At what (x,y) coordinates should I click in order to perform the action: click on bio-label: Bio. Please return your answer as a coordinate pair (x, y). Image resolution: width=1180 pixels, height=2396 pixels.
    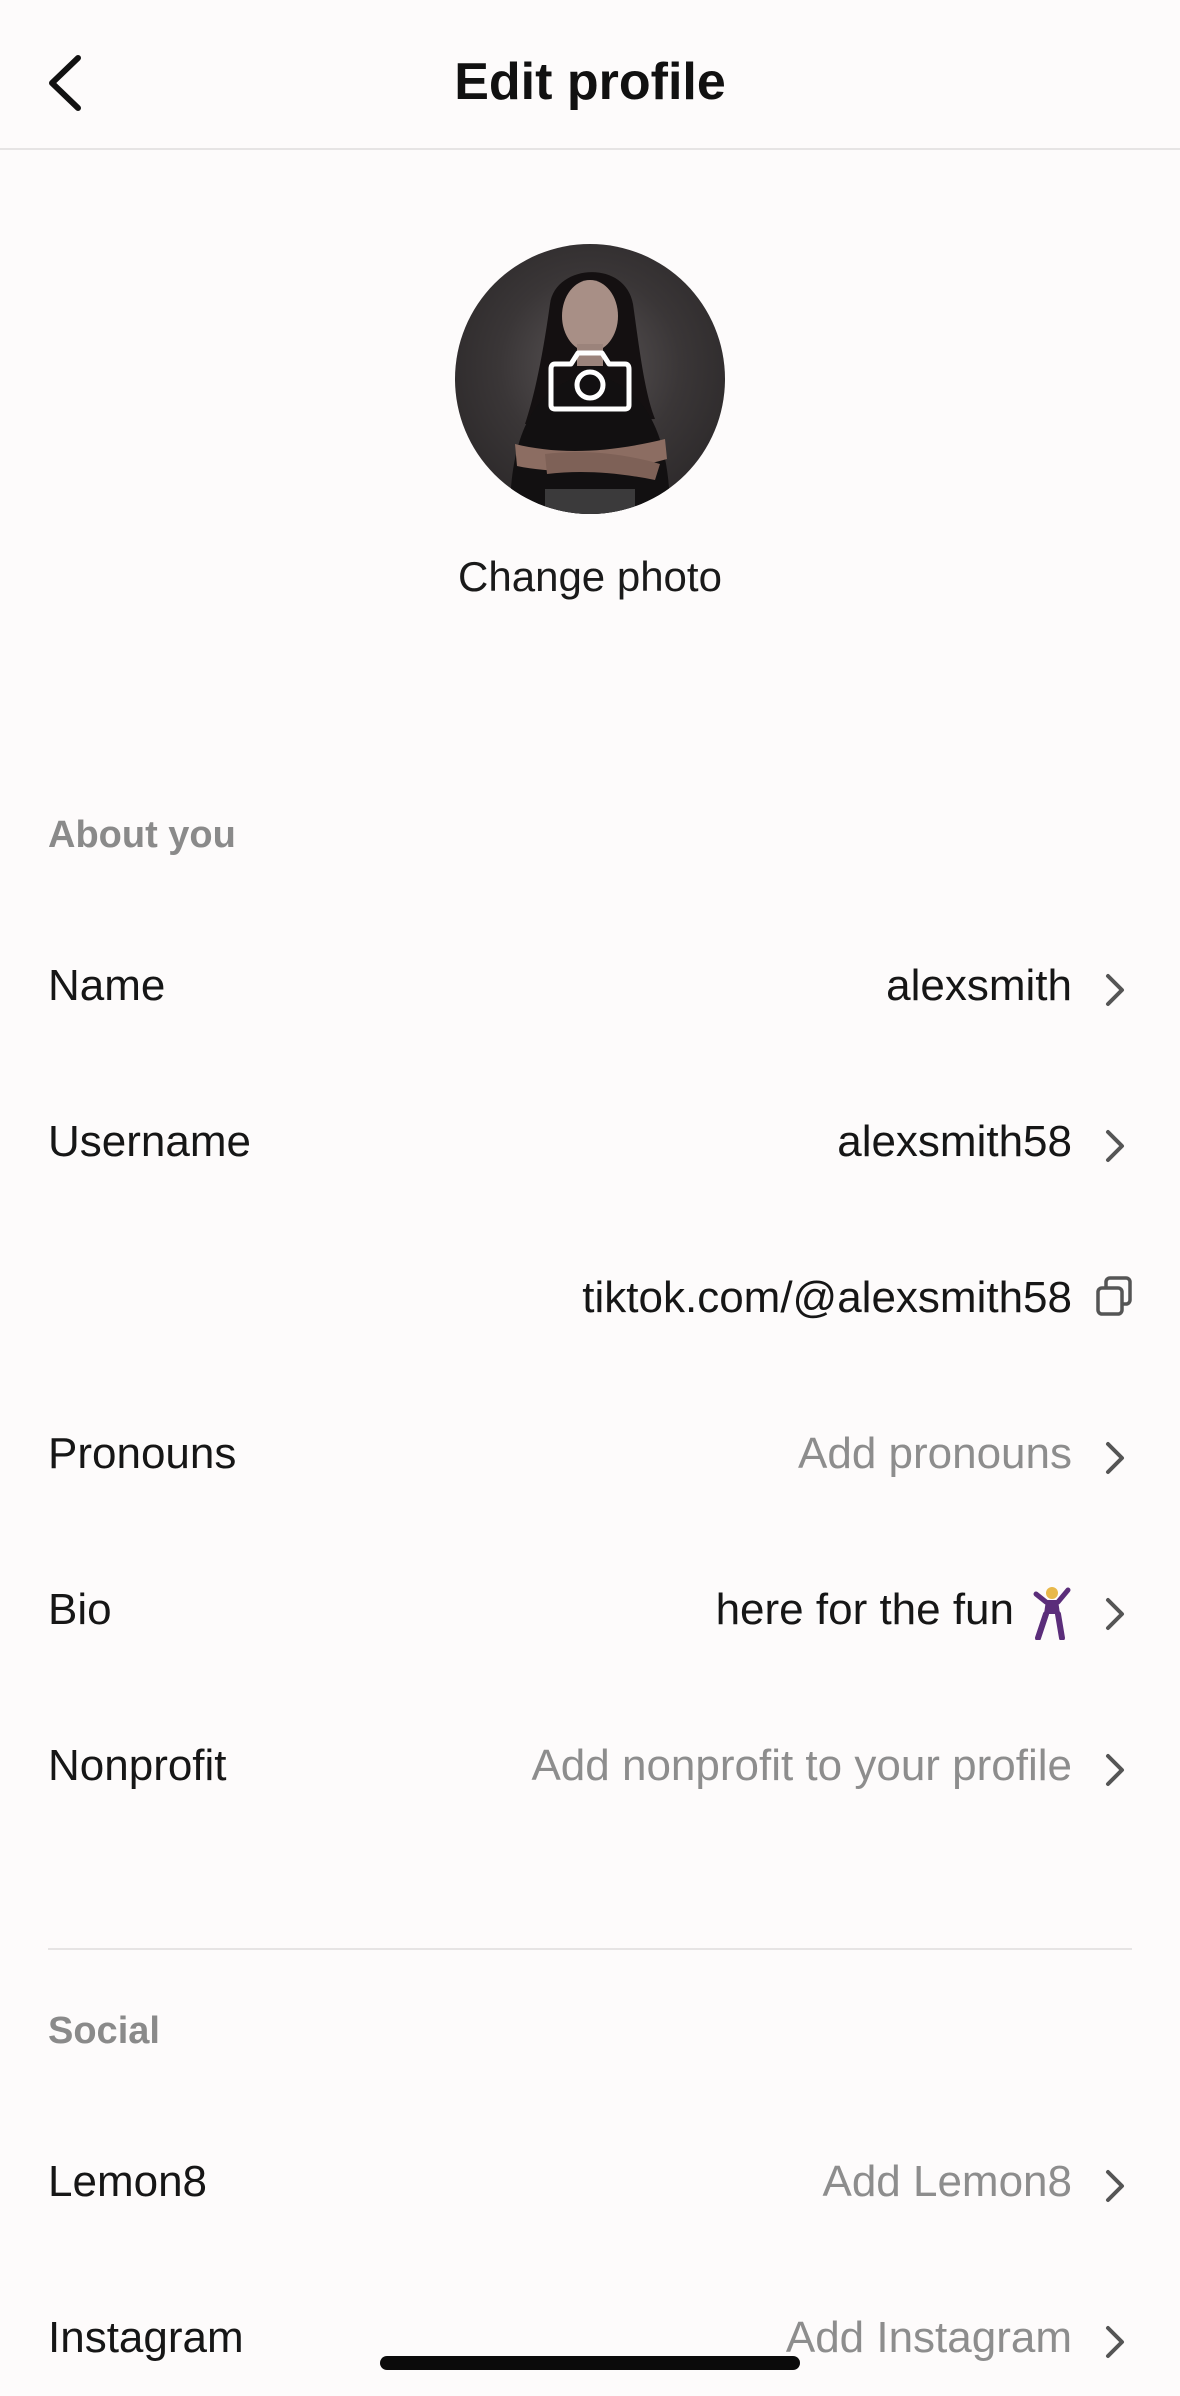
    Looking at the image, I should click on (80, 1609).